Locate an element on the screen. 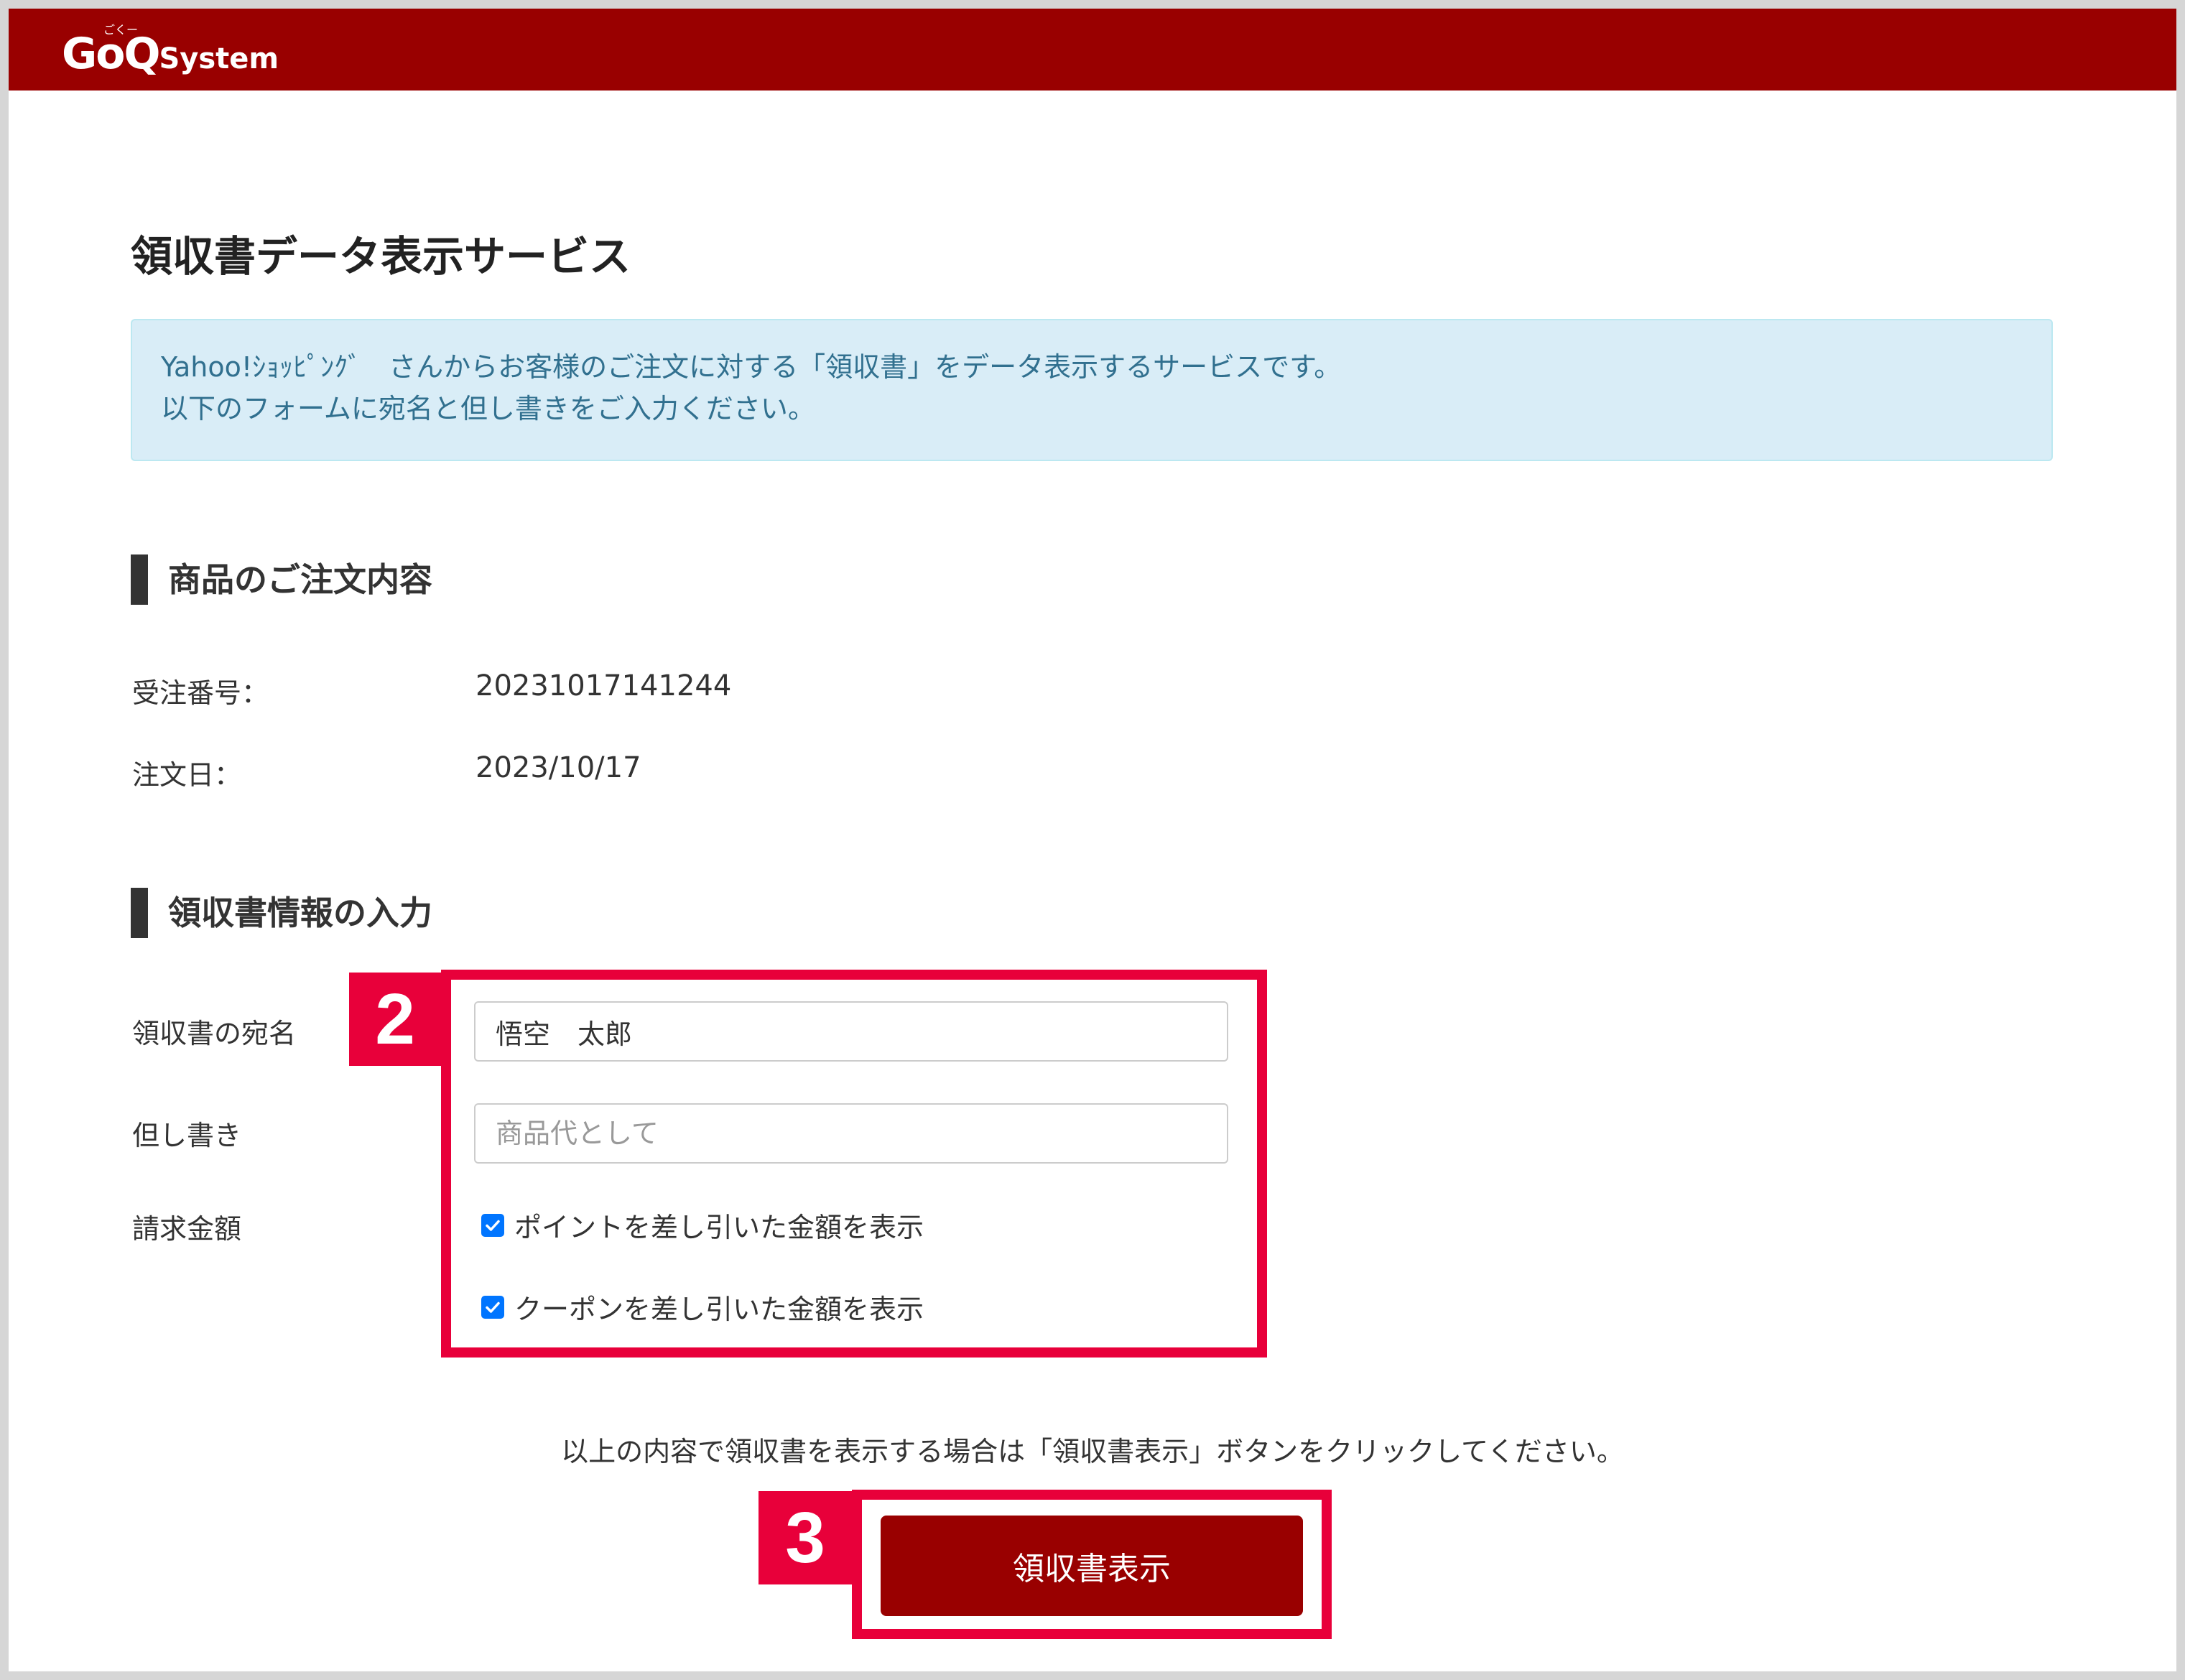 This screenshot has width=2185, height=1680. app-header: ごくー GoQSystem is located at coordinates (1092, 50).